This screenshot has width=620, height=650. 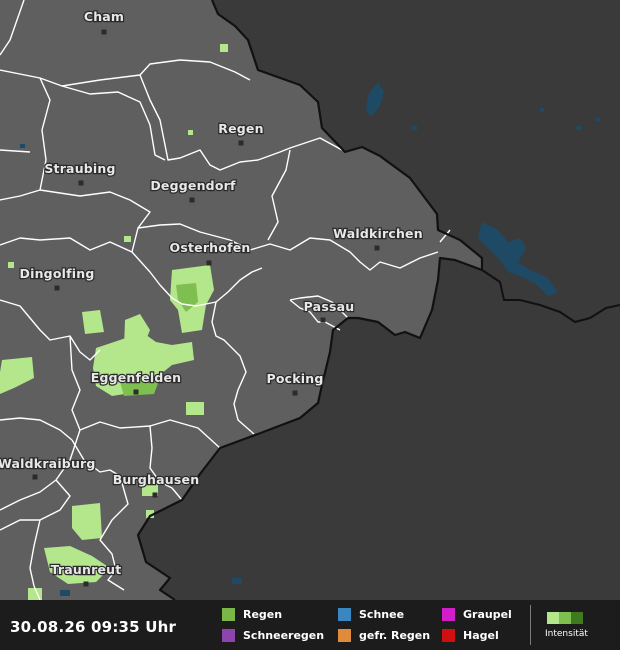 What do you see at coordinates (104, 32) in the screenshot?
I see `city-marker-cham` at bounding box center [104, 32].